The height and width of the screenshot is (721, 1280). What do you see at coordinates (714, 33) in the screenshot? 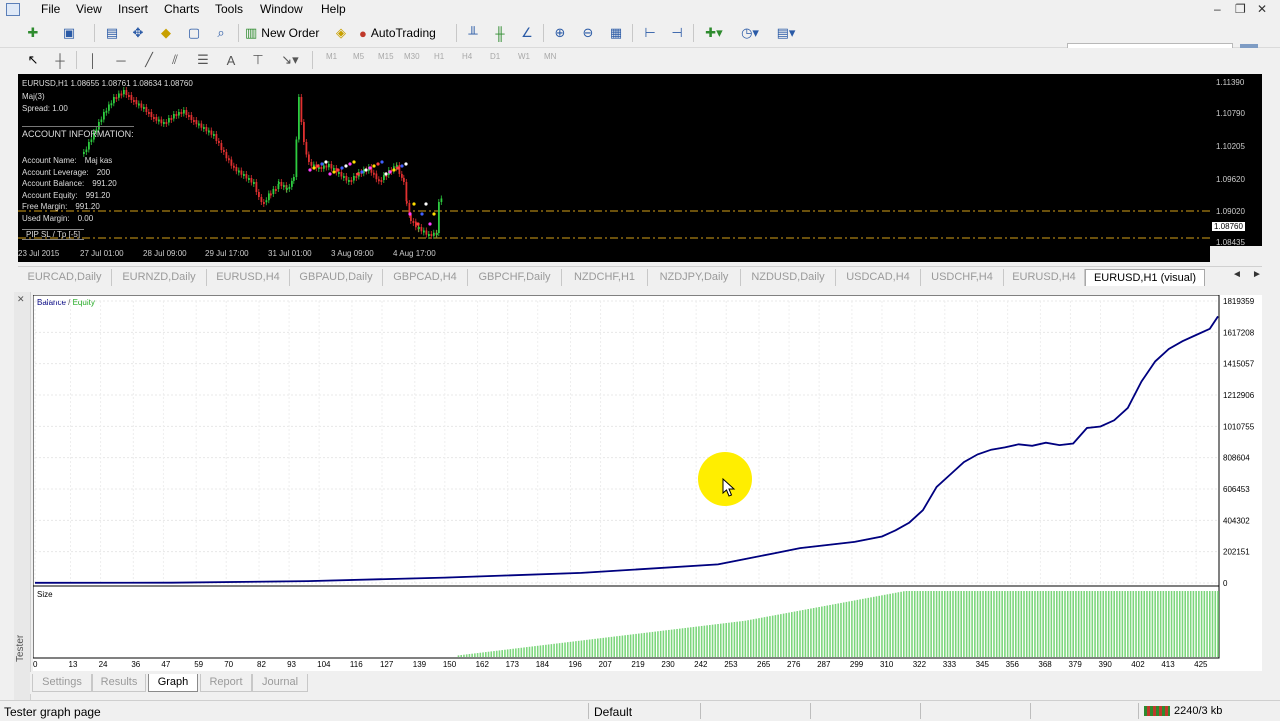
I see `indicators-icon: ✚▾` at bounding box center [714, 33].